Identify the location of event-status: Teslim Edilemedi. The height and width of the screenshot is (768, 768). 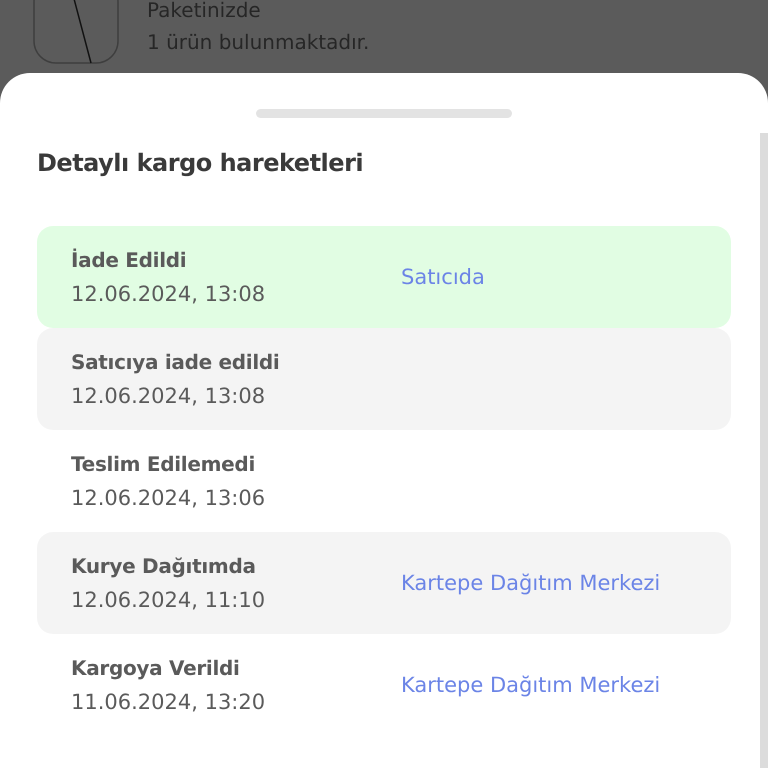
(163, 464).